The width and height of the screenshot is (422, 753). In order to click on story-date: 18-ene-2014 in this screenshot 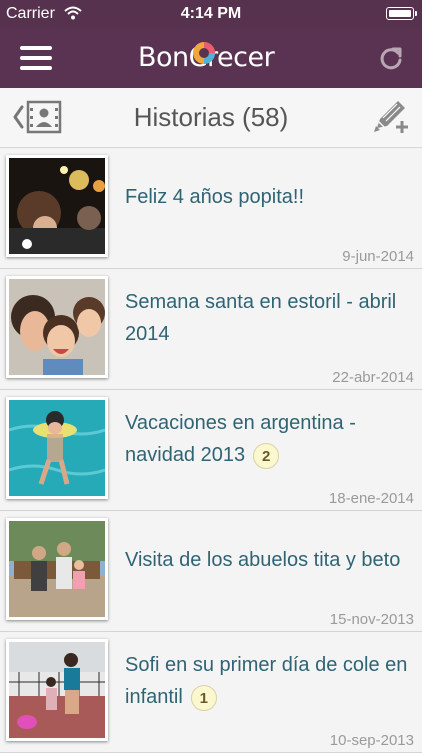, I will do `click(371, 498)`.